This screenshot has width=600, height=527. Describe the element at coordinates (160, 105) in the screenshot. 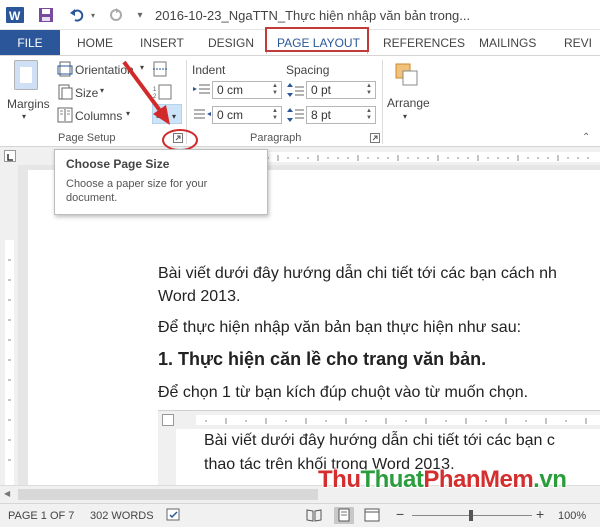

I see `annotation-arrow` at that location.